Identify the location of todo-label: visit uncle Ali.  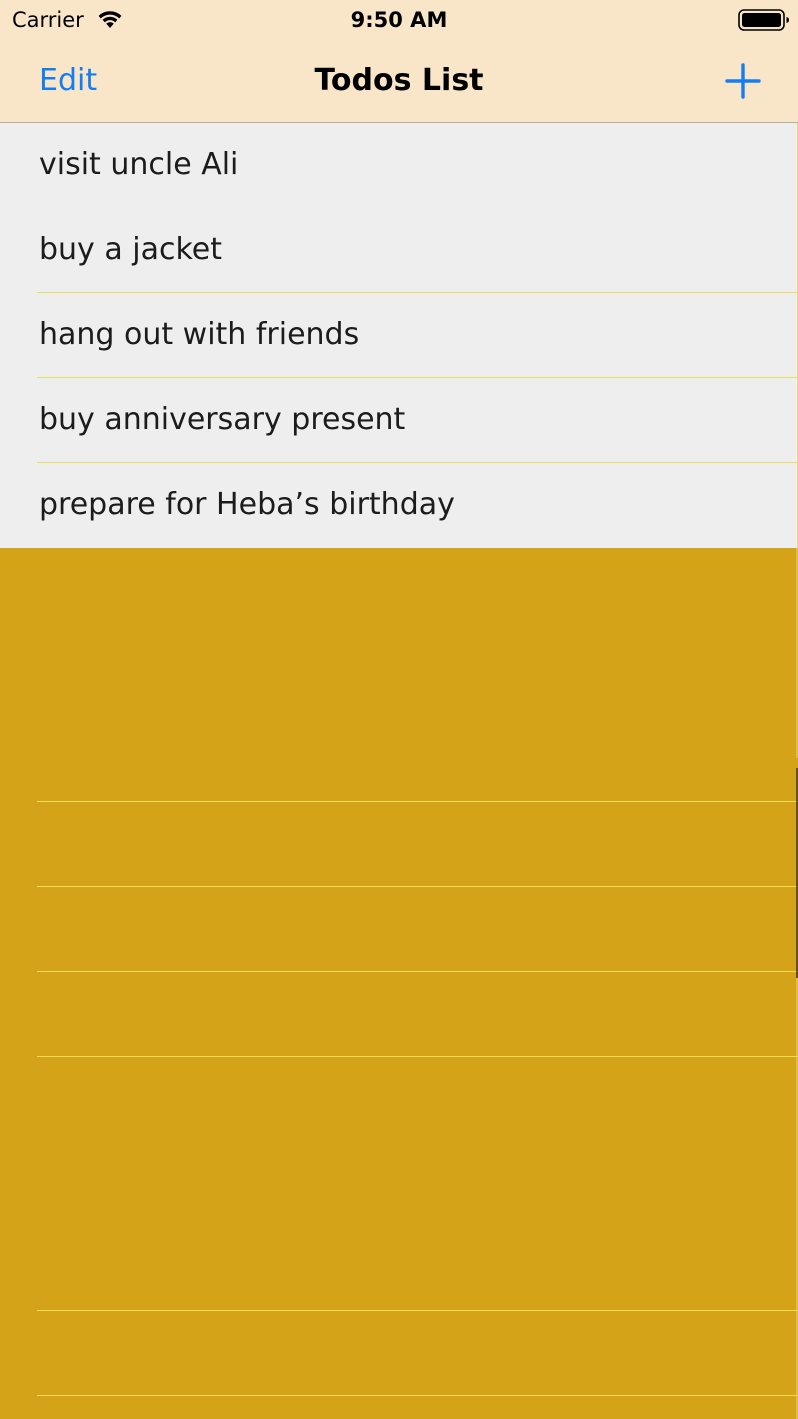
(139, 164).